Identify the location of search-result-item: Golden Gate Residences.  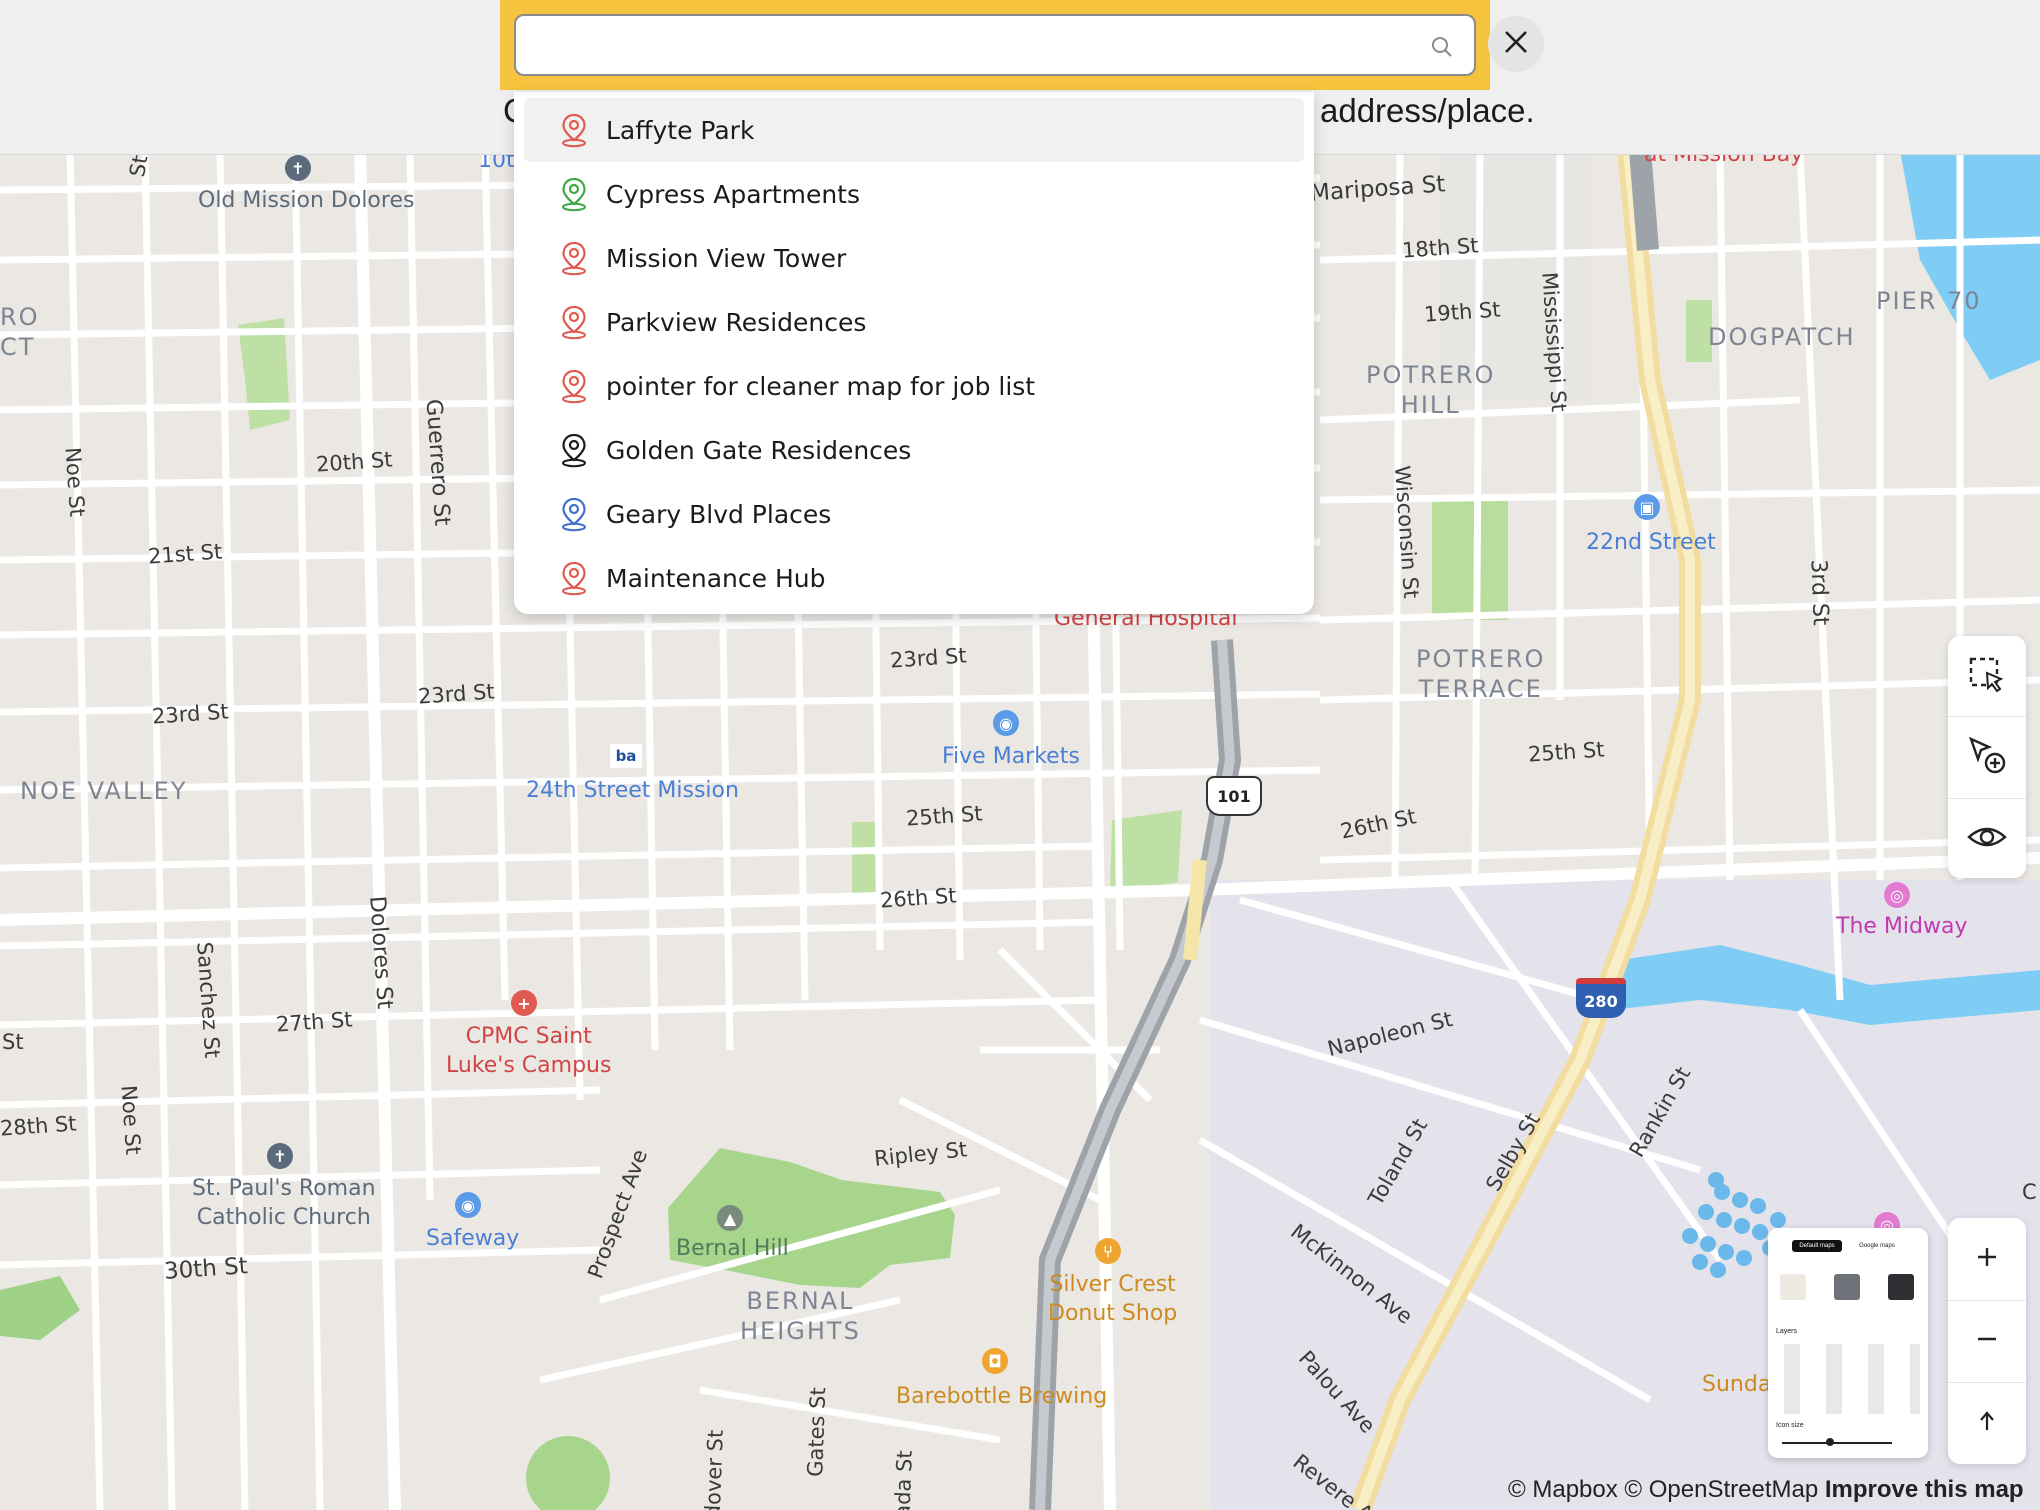
(914, 450).